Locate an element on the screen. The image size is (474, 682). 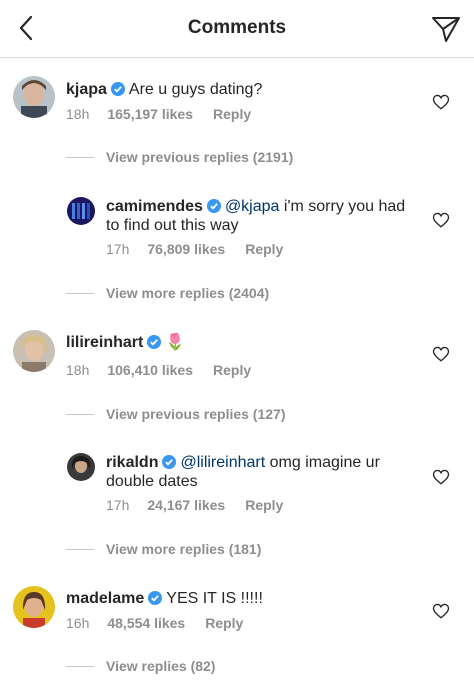
comment-meta: 18h 106,410 likes Reply is located at coordinates (167, 370).